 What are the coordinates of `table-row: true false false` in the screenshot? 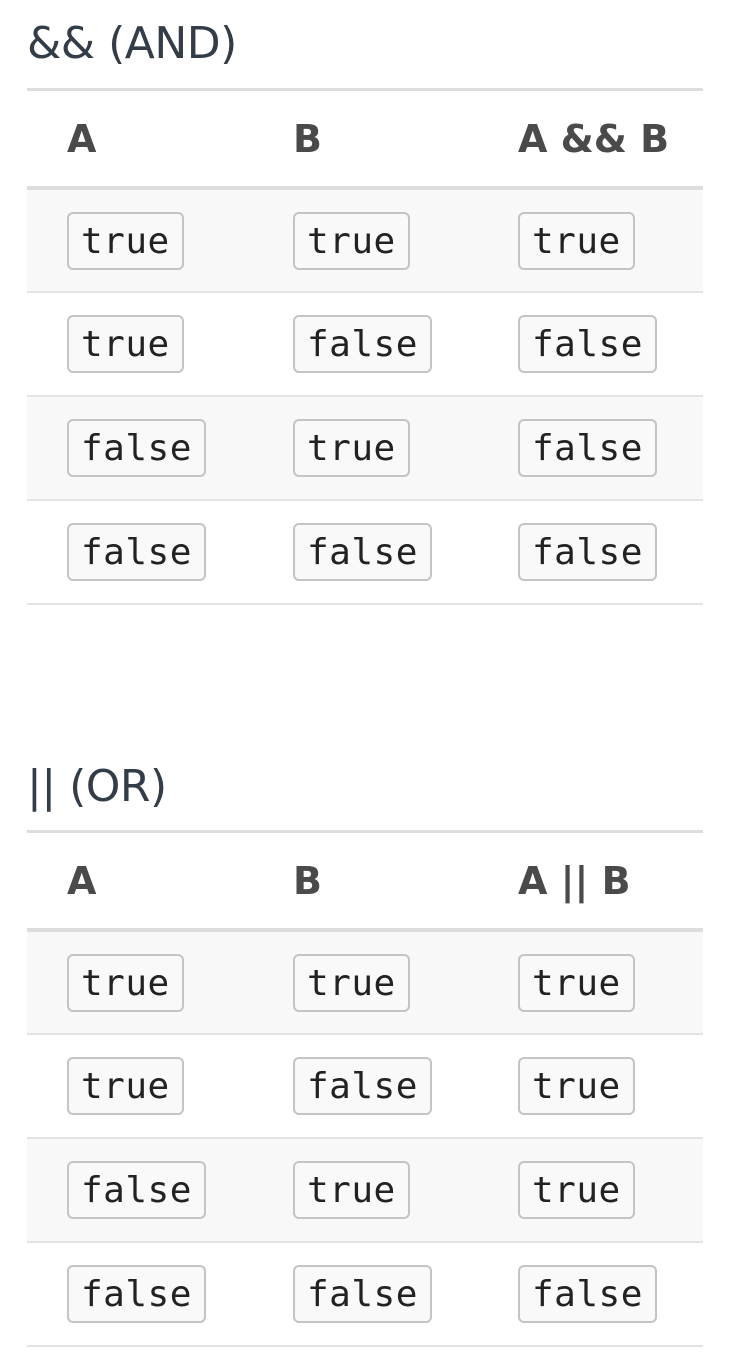 It's located at (365, 344).